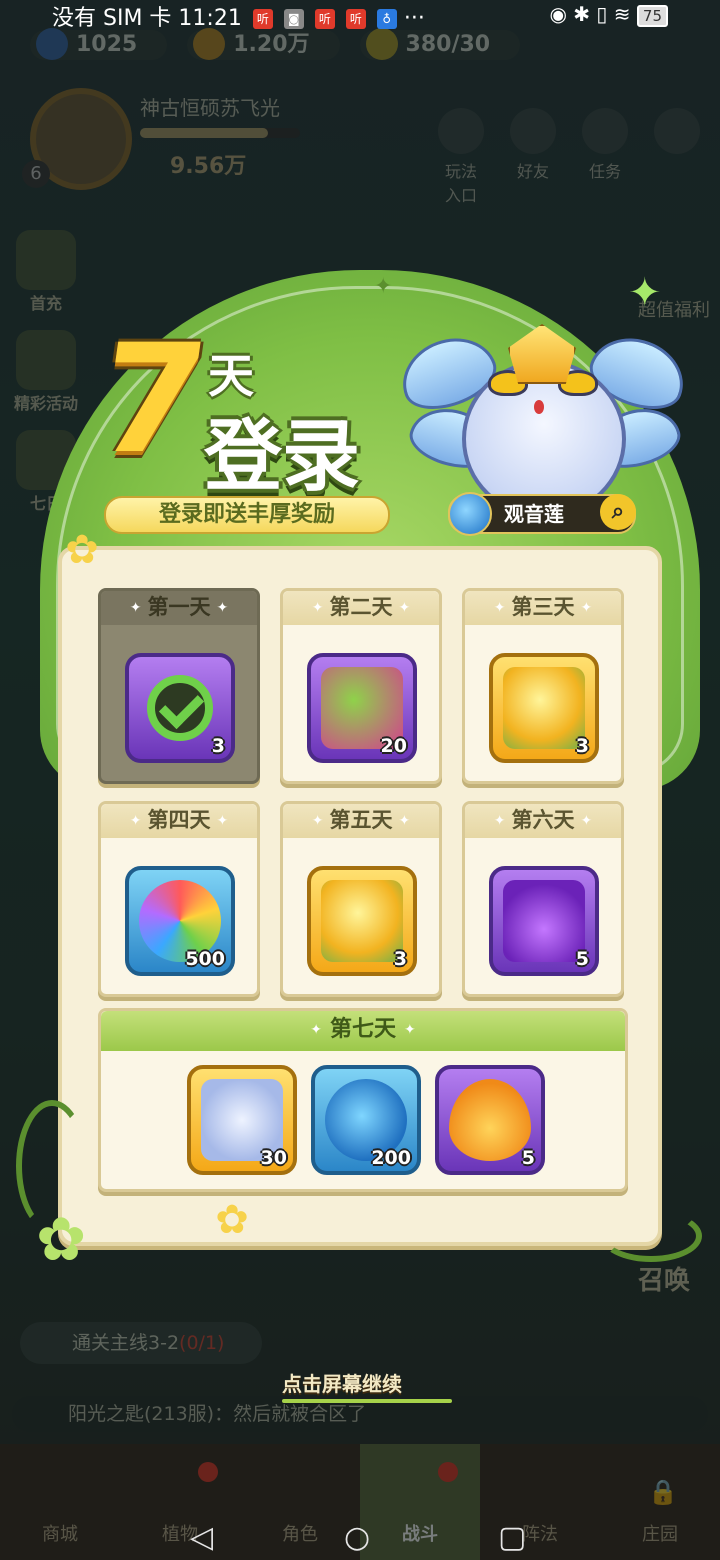 This screenshot has width=720, height=1560. I want to click on day-card-5: 第五天 3, so click(361, 899).